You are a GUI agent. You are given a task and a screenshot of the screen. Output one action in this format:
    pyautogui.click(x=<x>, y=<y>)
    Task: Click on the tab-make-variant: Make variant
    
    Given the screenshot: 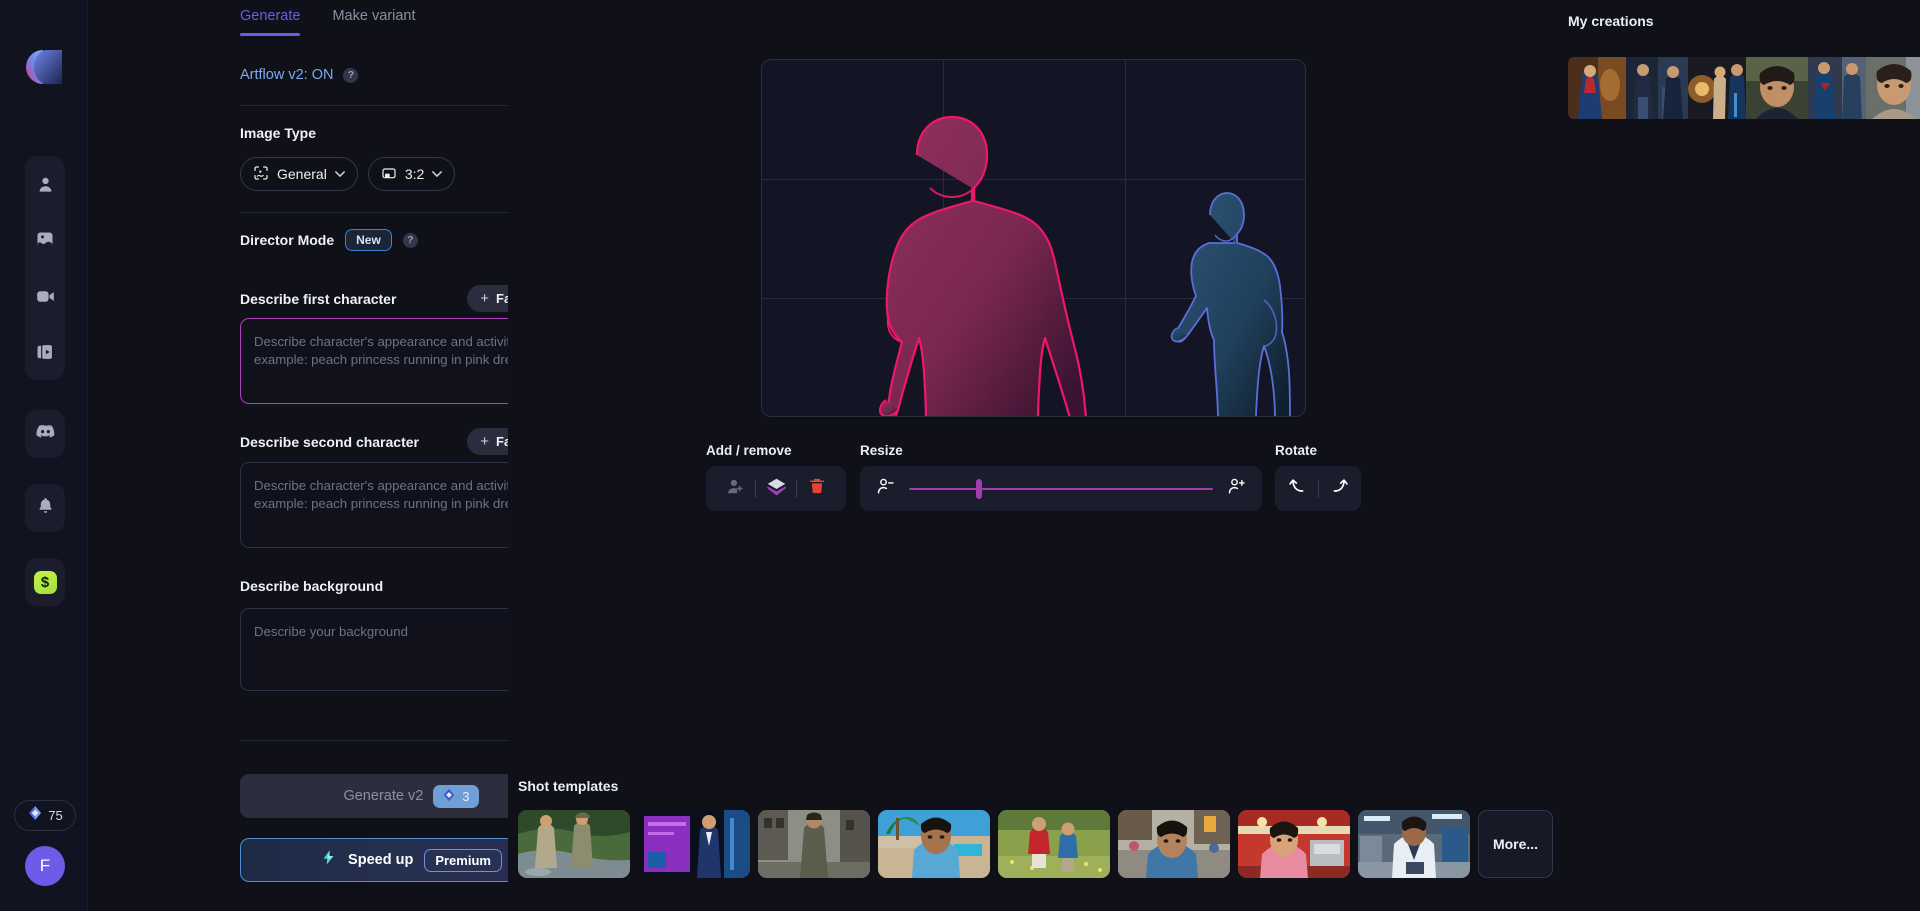 What is the action you would take?
    pyautogui.click(x=373, y=22)
    